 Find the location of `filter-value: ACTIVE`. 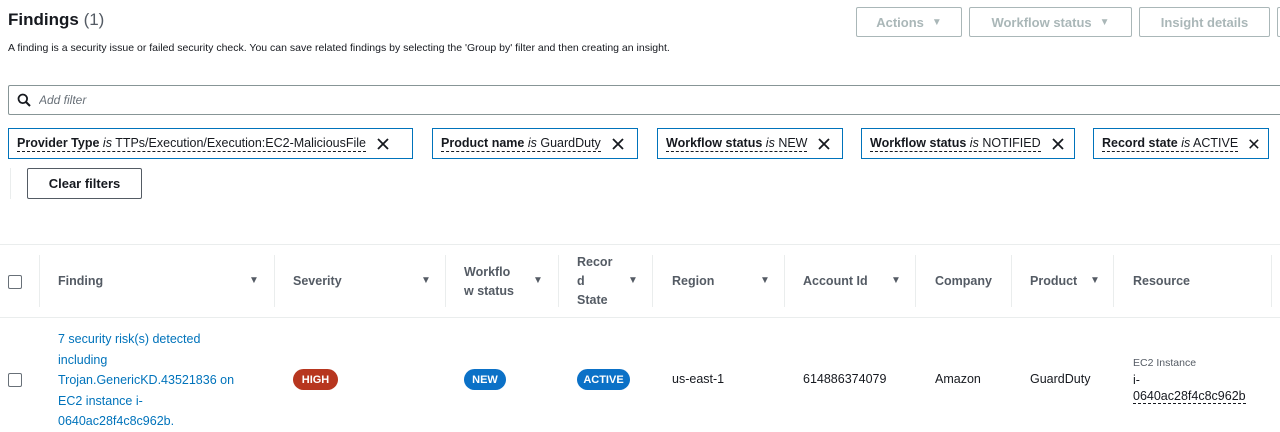

filter-value: ACTIVE is located at coordinates (1216, 142).